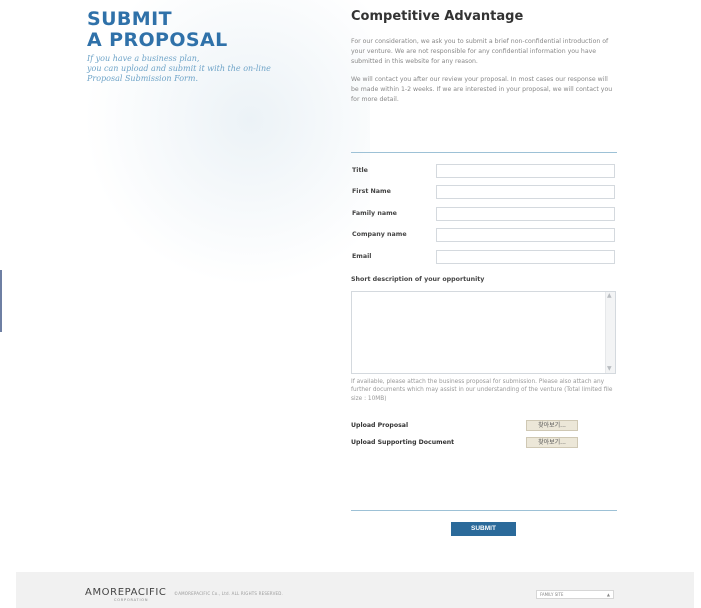  Describe the element at coordinates (371, 191) in the screenshot. I see `first-name-label: First Name` at that location.